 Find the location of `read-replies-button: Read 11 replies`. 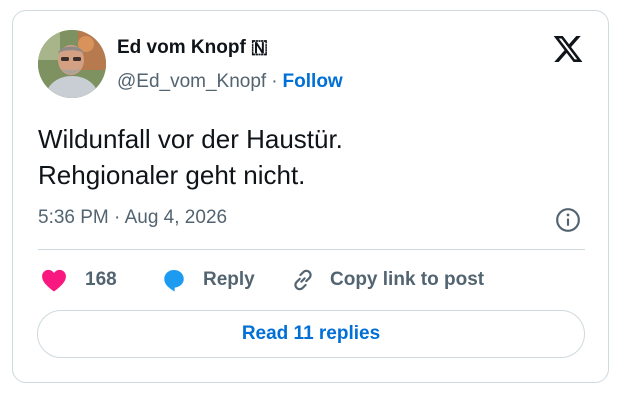

read-replies-button: Read 11 replies is located at coordinates (311, 334).